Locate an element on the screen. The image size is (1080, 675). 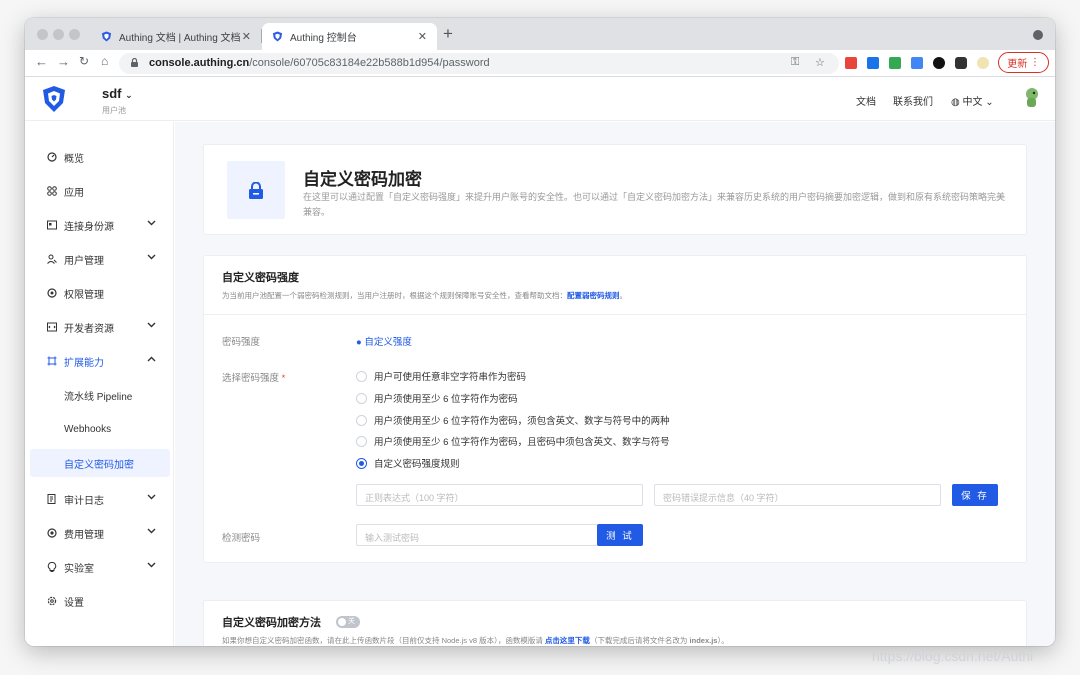
settings-icon is located at coordinates (52, 601).